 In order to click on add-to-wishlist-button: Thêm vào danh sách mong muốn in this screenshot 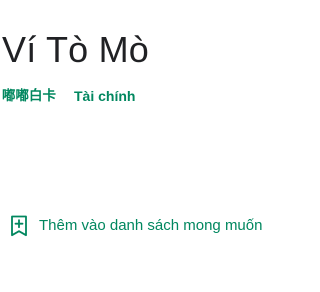, I will do `click(135, 226)`.